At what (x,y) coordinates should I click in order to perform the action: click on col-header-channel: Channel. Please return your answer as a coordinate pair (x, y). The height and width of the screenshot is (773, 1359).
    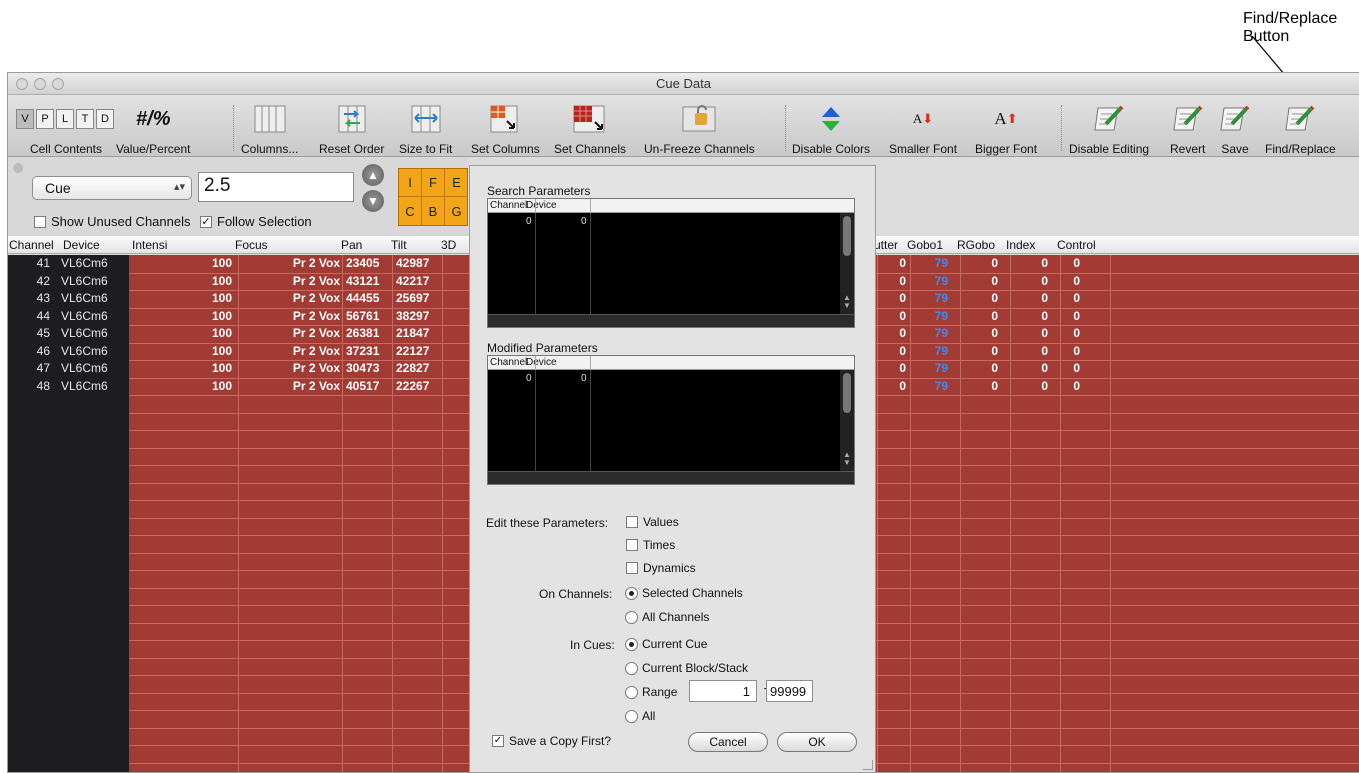
    Looking at the image, I should click on (31, 245).